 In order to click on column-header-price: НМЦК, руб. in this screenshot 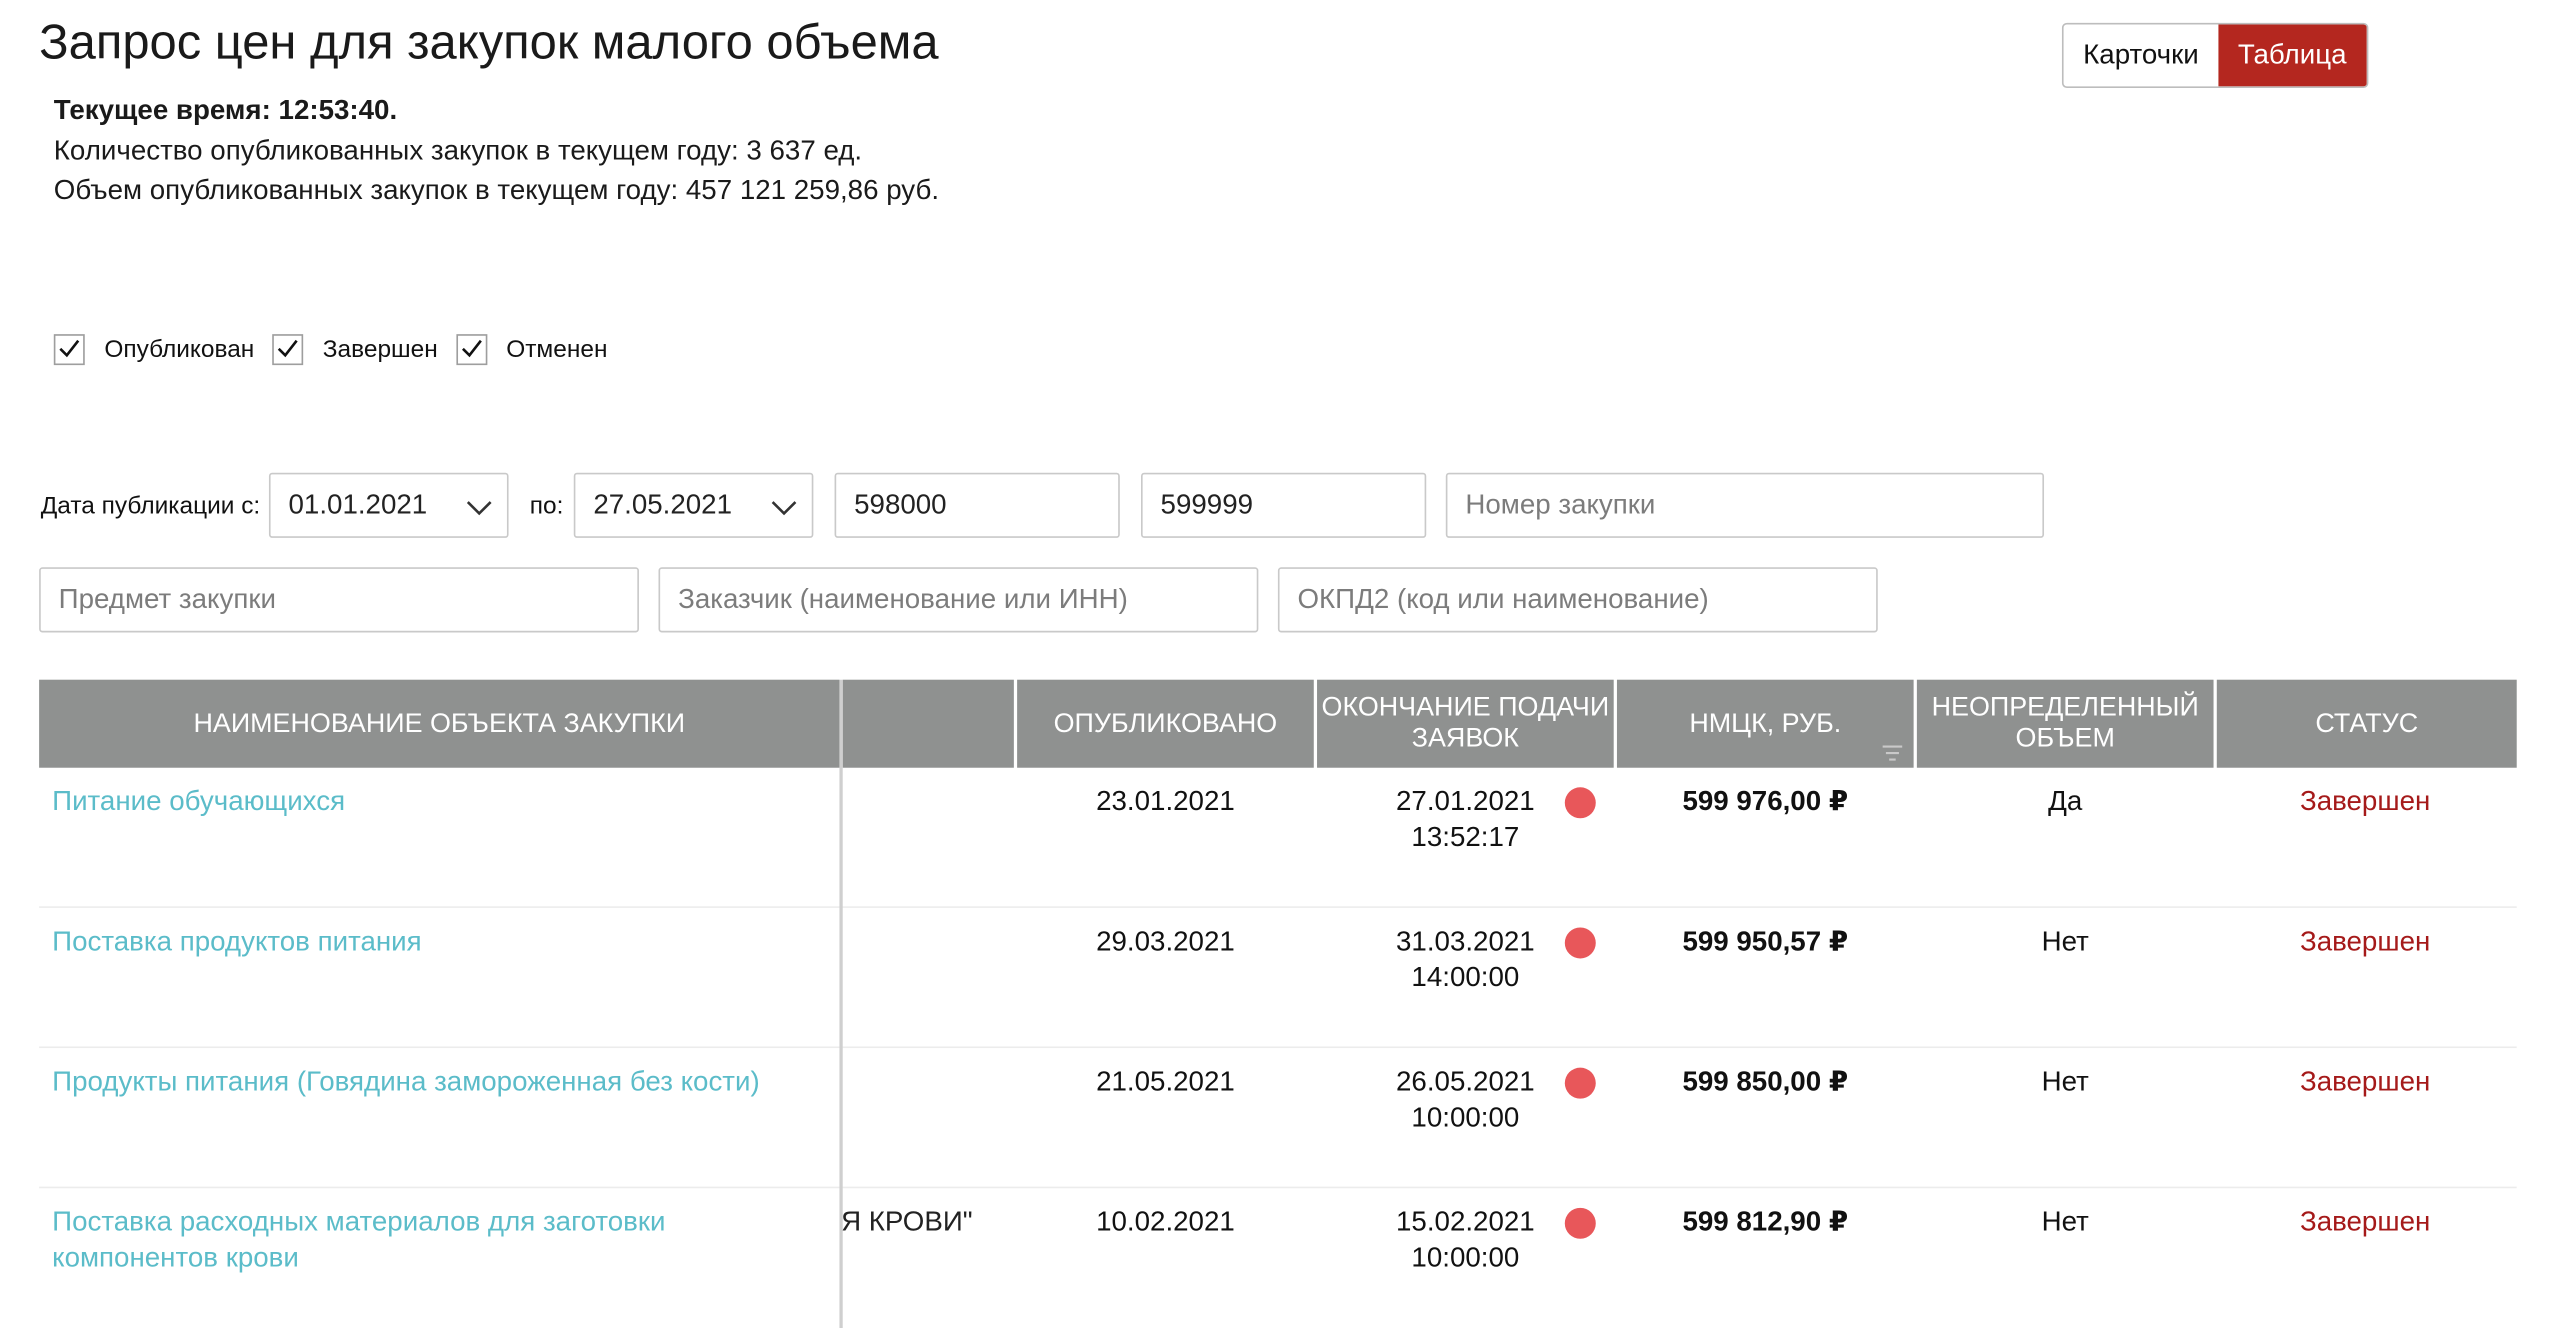, I will do `click(1765, 723)`.